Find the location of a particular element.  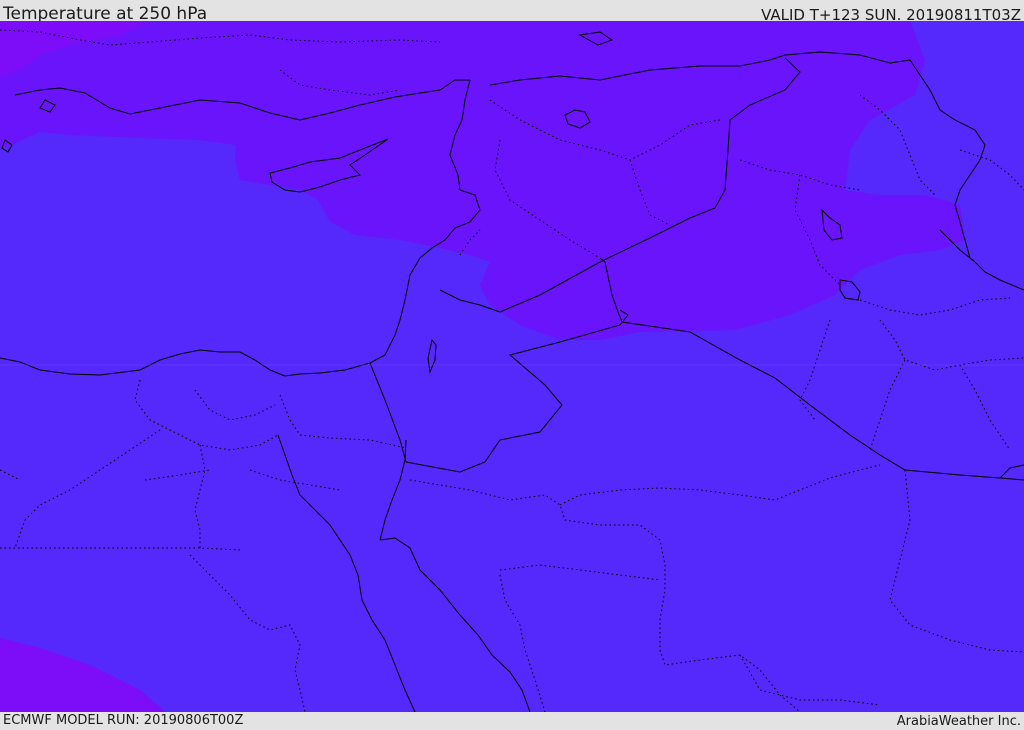

credit-label: ArabiaWeather Inc. is located at coordinates (958, 721).